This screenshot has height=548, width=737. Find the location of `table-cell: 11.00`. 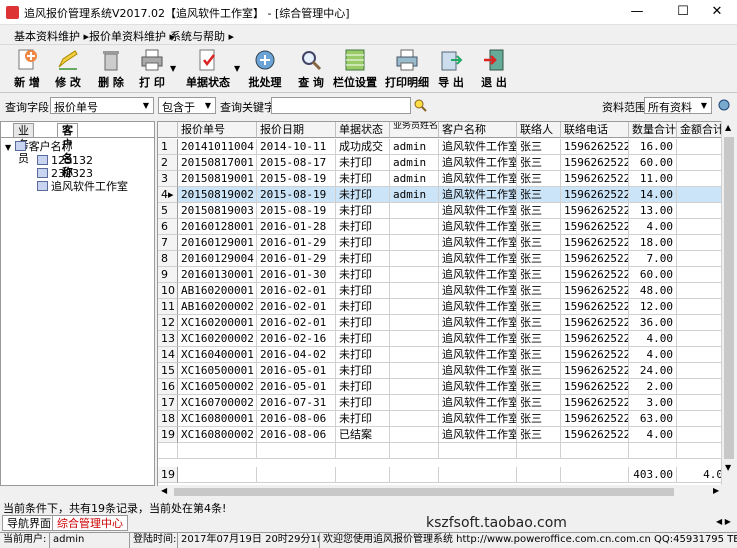

table-cell: 11.00 is located at coordinates (653, 179).